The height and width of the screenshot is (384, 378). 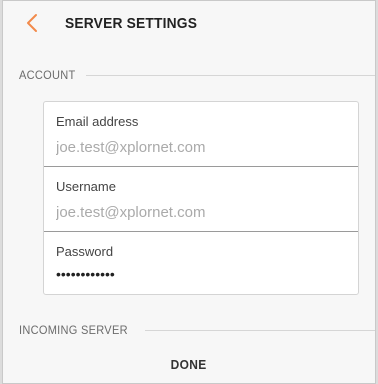 I want to click on account-section-header: ACCOUNT, so click(x=197, y=75).